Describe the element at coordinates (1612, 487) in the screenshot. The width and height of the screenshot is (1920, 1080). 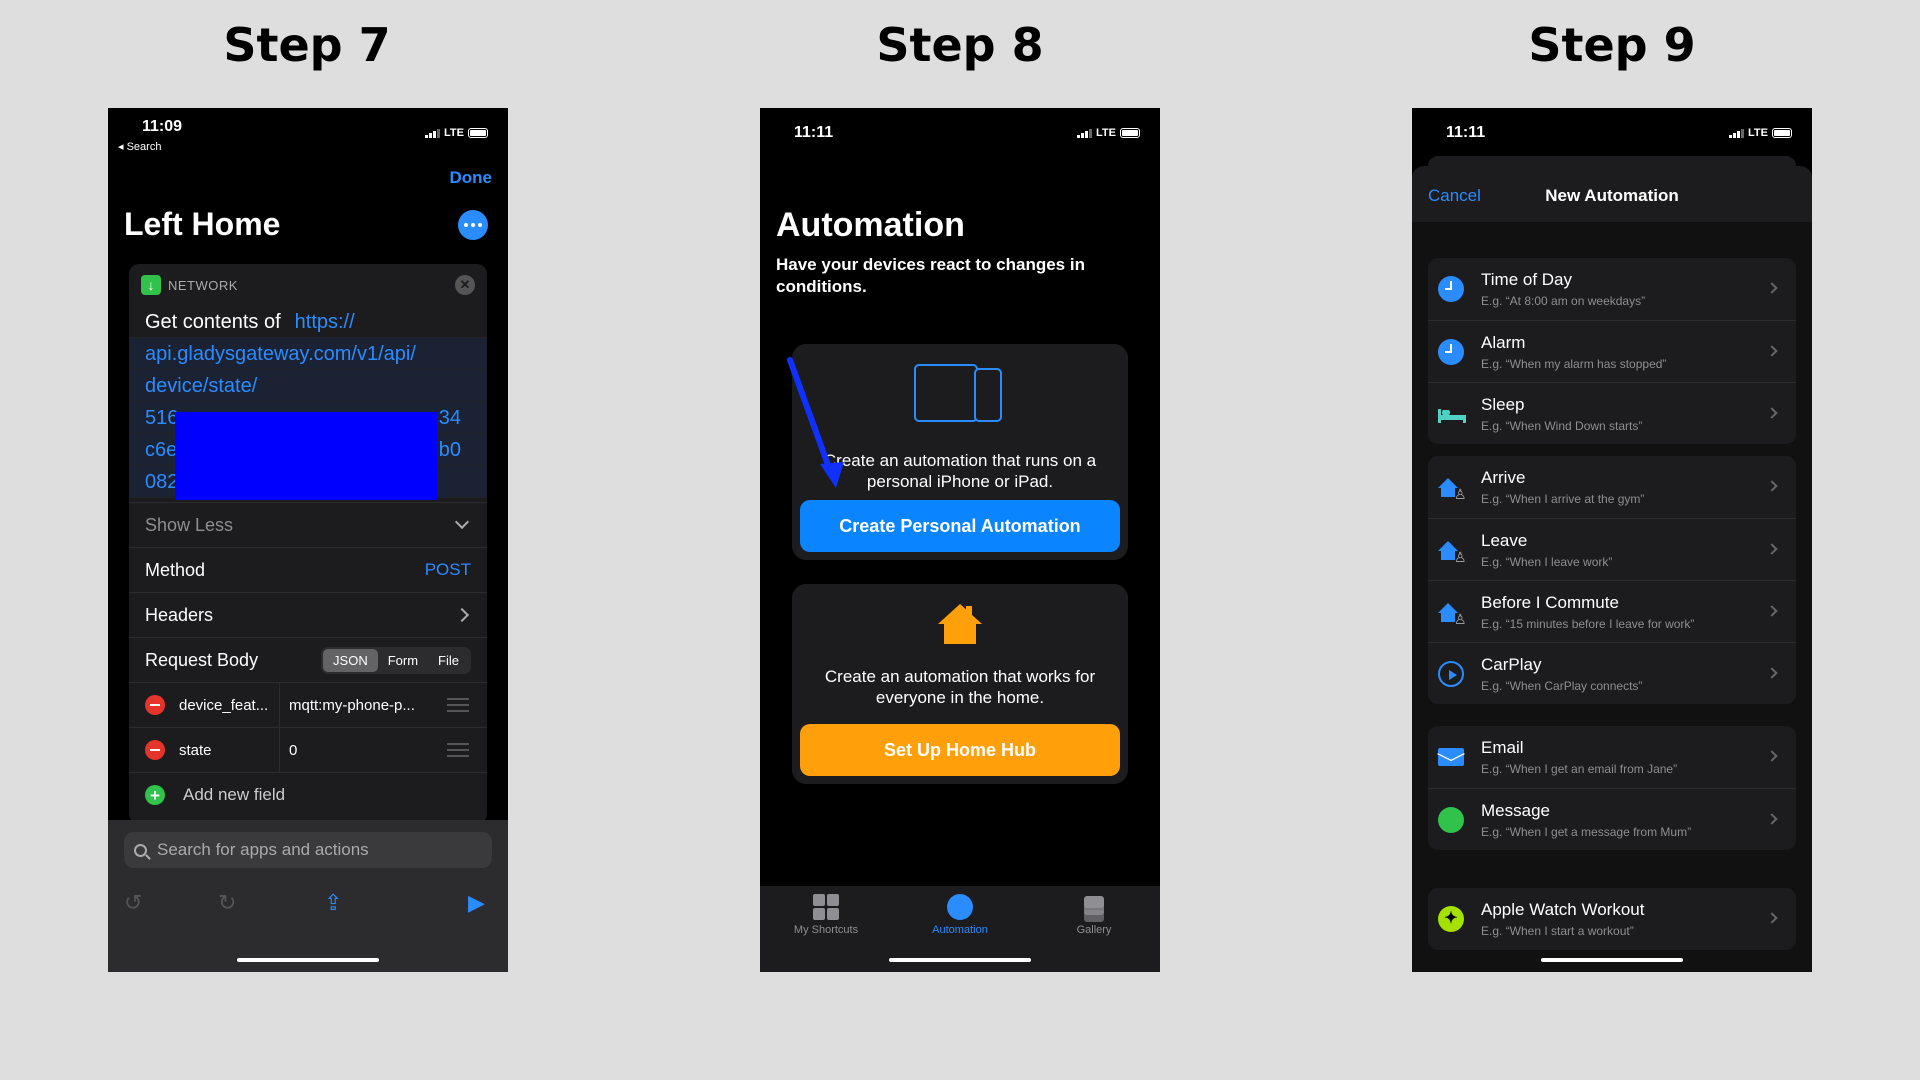
I see `trigger-arrive: ♙ Arrive E.g. “When I arrive at the gym”` at that location.